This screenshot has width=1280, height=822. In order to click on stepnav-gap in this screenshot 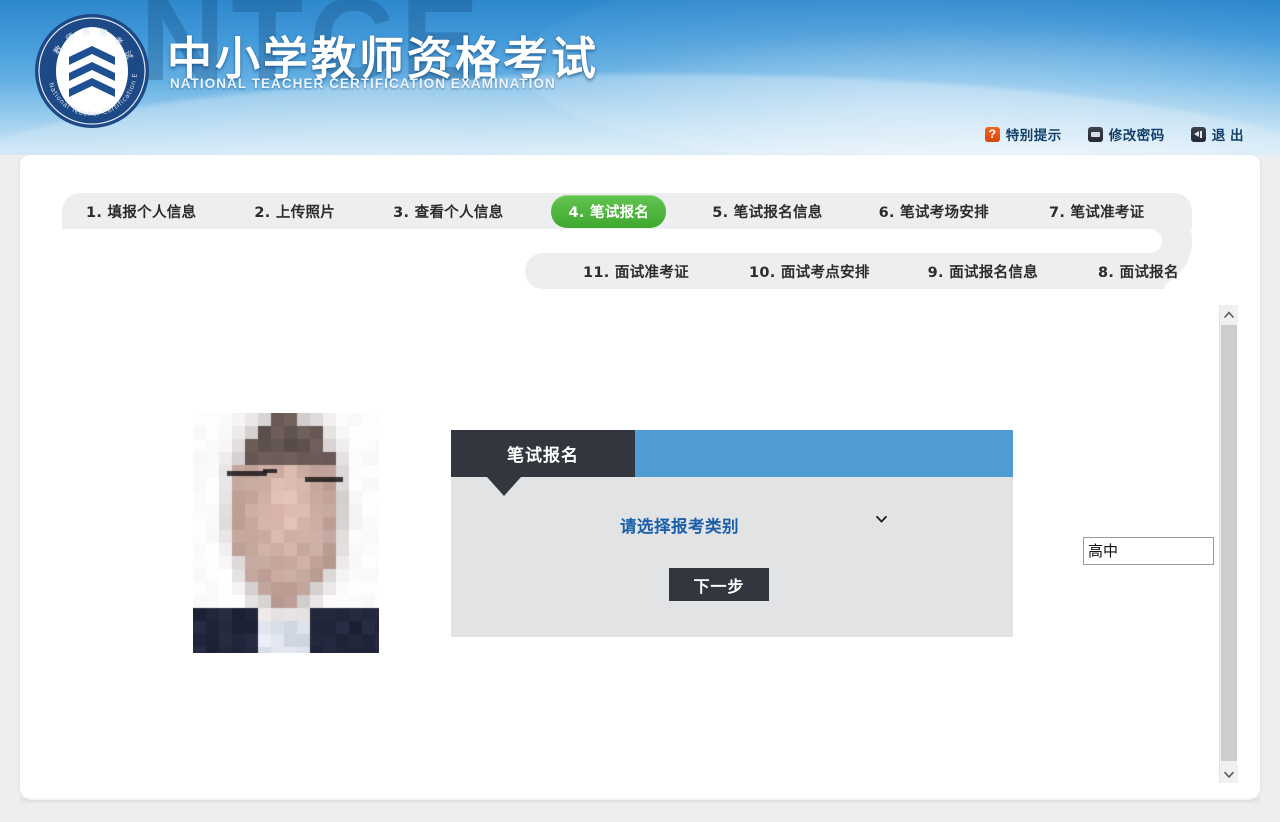, I will do `click(591, 241)`.